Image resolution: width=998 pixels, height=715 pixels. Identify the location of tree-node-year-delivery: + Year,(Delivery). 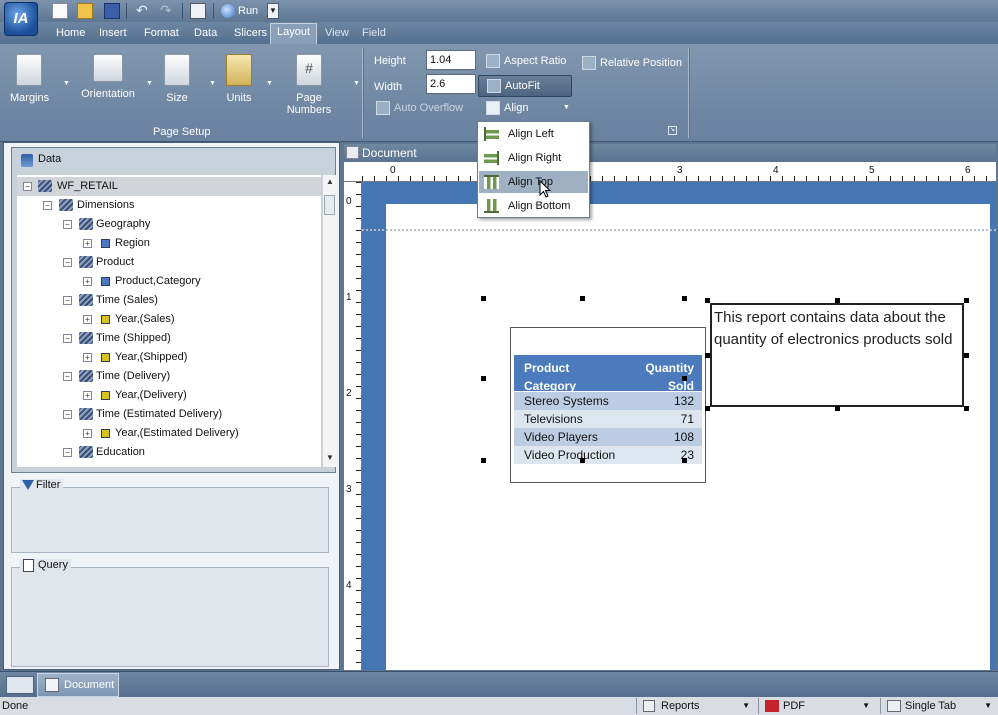
(134, 395).